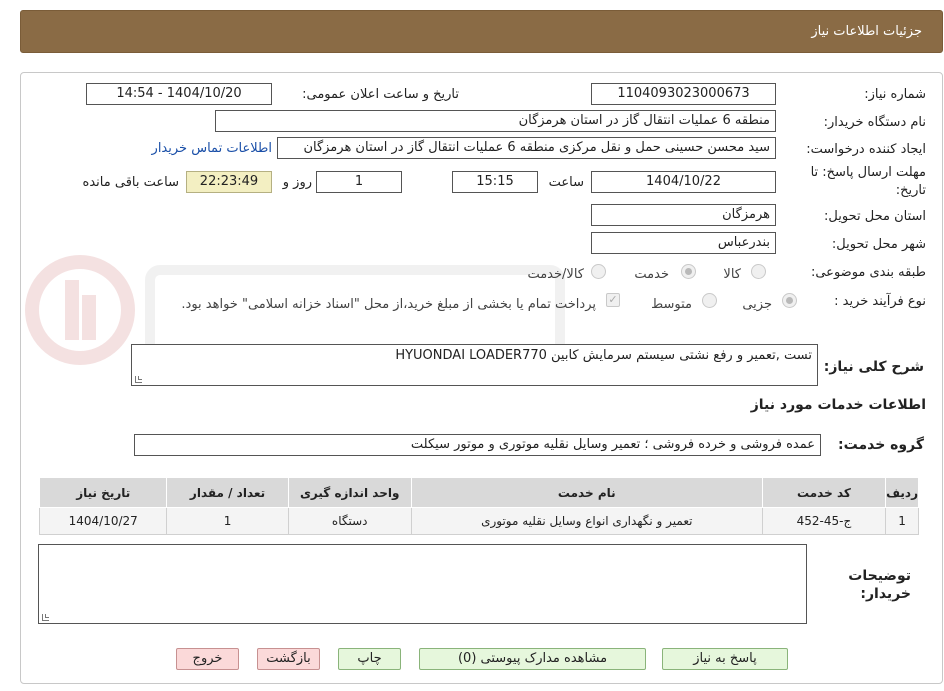 This screenshot has height=691, width=944. What do you see at coordinates (651, 274) in the screenshot?
I see `category-service-label: خدمت` at bounding box center [651, 274].